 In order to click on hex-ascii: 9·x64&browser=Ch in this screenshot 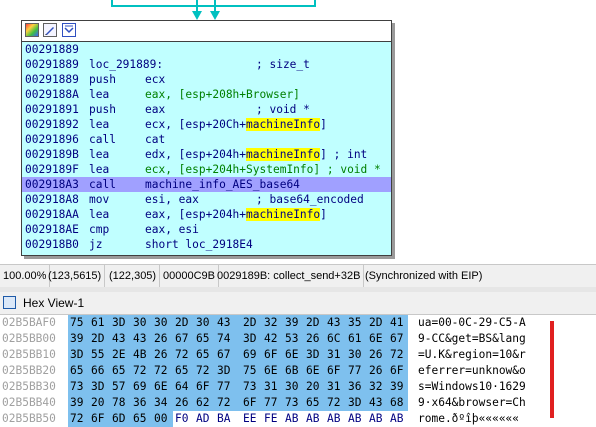, I will do `click(472, 403)`.